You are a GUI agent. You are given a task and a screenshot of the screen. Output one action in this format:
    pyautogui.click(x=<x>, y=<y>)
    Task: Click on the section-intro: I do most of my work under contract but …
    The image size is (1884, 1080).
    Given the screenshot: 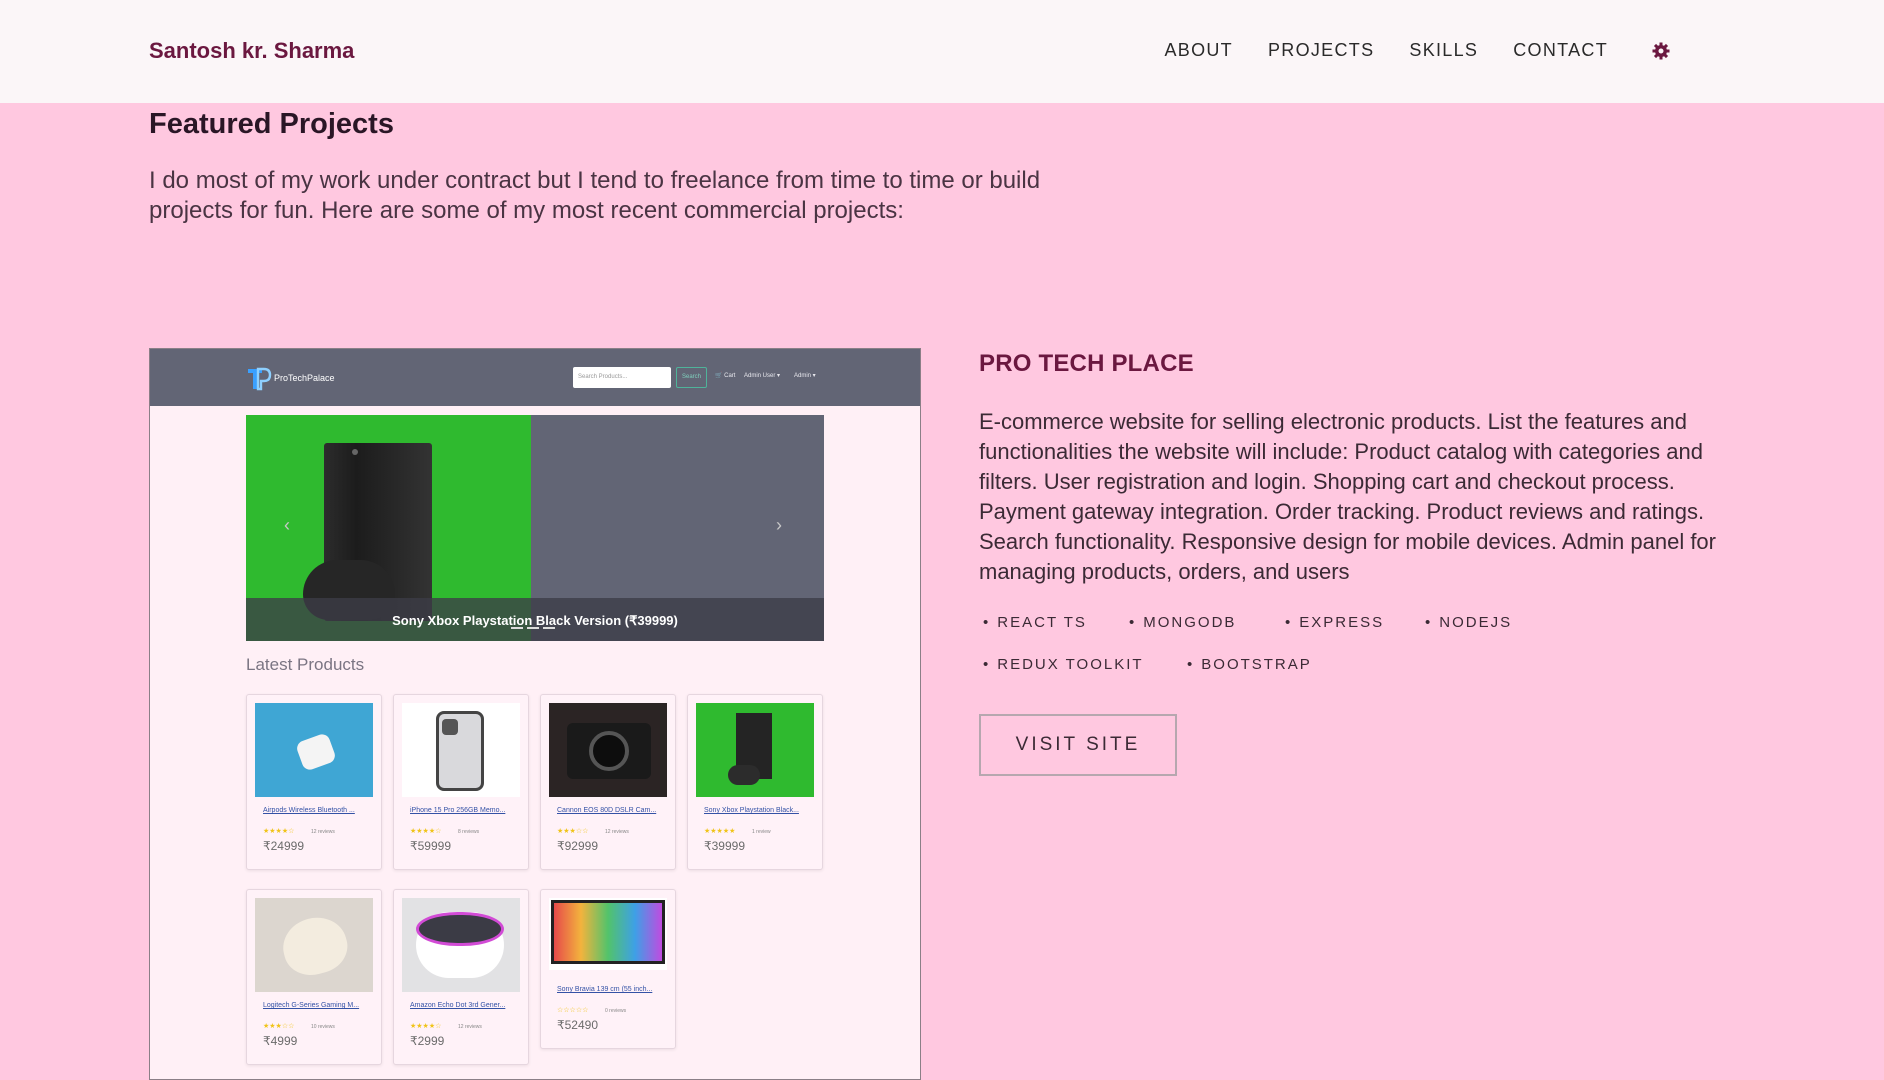 What is the action you would take?
    pyautogui.click(x=595, y=195)
    